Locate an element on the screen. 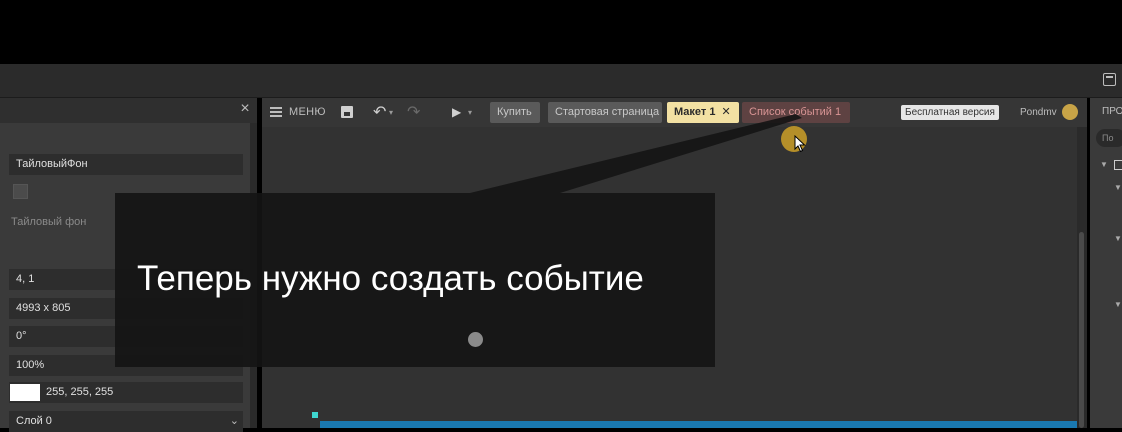  subtitle-text: Теперь нужно создать событие is located at coordinates (390, 278).